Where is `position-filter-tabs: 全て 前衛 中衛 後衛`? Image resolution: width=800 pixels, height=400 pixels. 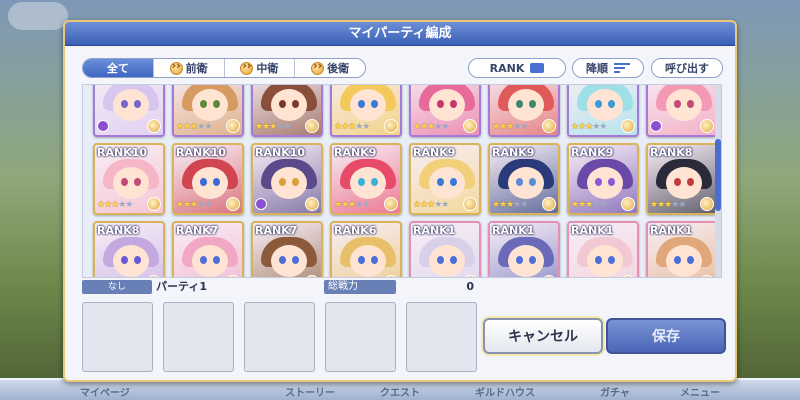 position-filter-tabs: 全て 前衛 中衛 後衛 is located at coordinates (224, 68).